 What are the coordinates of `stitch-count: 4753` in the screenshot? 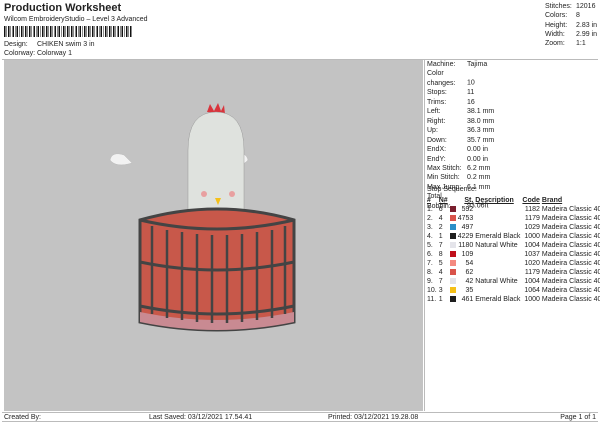 It's located at (465, 218).